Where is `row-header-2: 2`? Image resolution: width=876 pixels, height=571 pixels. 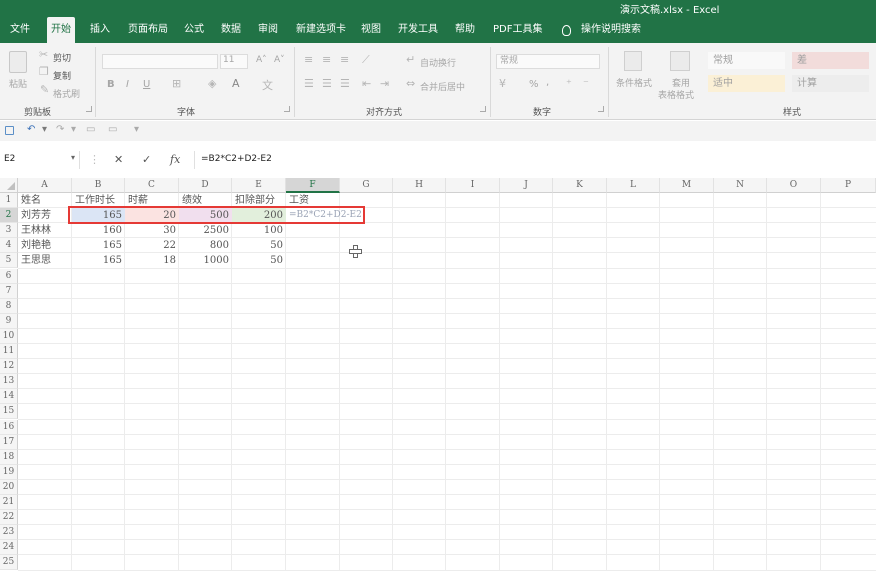 row-header-2: 2 is located at coordinates (9, 216).